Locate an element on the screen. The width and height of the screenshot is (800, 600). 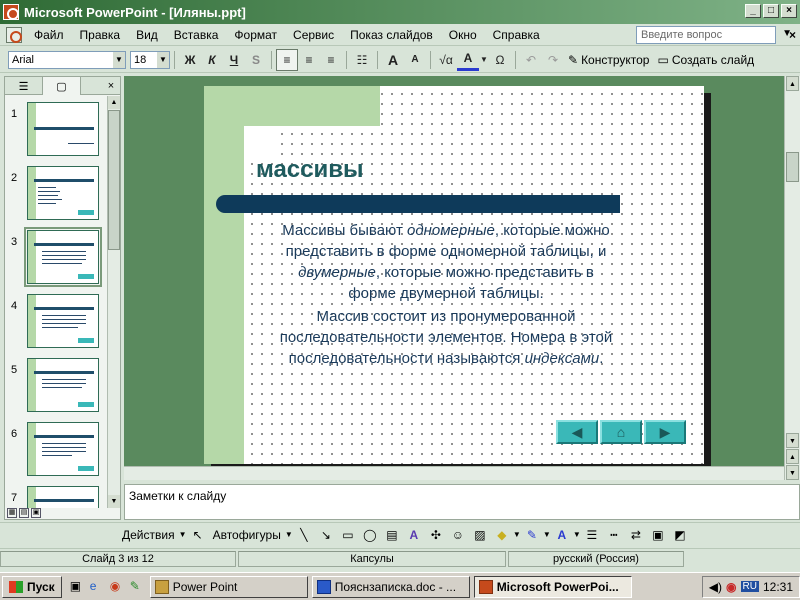
underline-button: Ч is located at coordinates (234, 60).